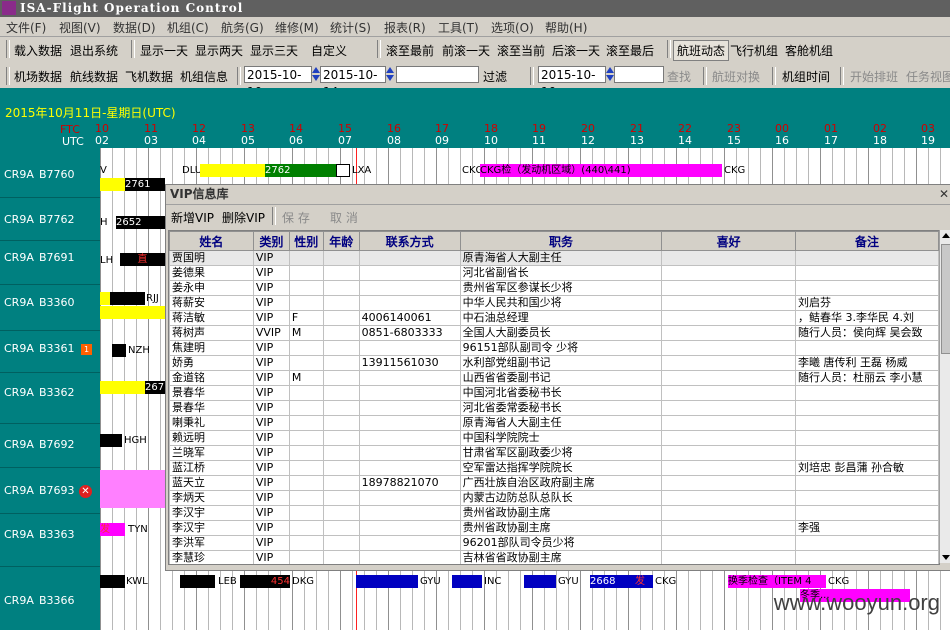 This screenshot has height=630, width=950. Describe the element at coordinates (211, 468) in the screenshot. I see `table-cell: 蓝江桥` at that location.